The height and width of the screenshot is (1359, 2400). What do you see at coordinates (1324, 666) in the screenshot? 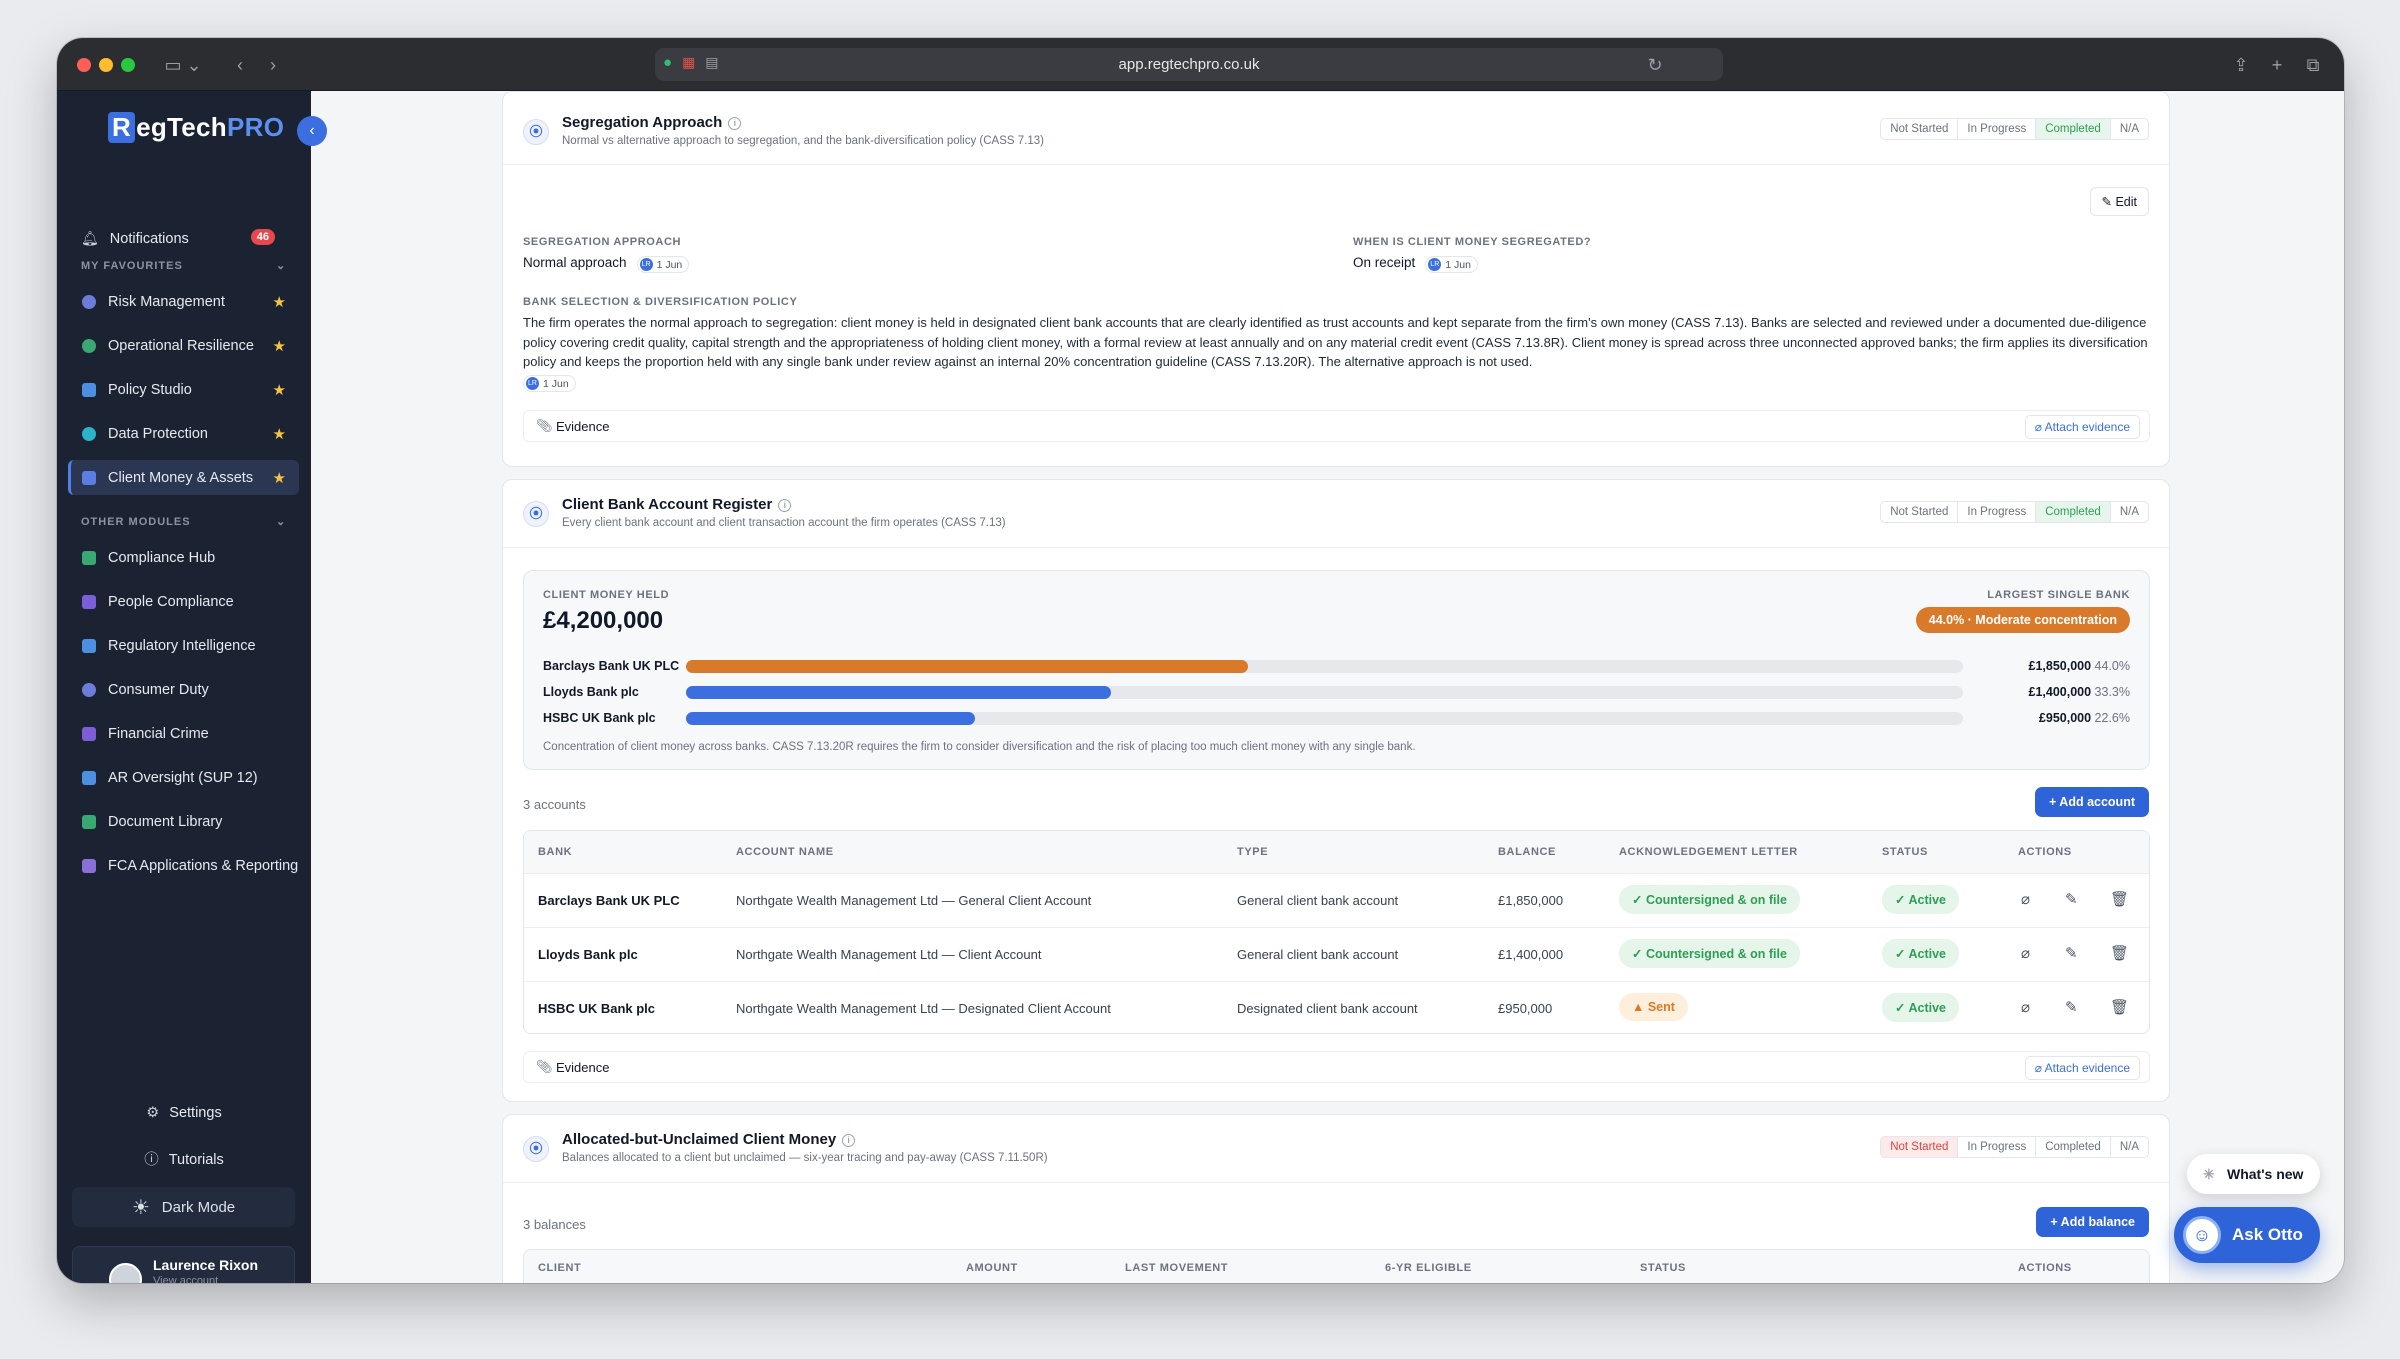
I see `bank-bar-track` at bounding box center [1324, 666].